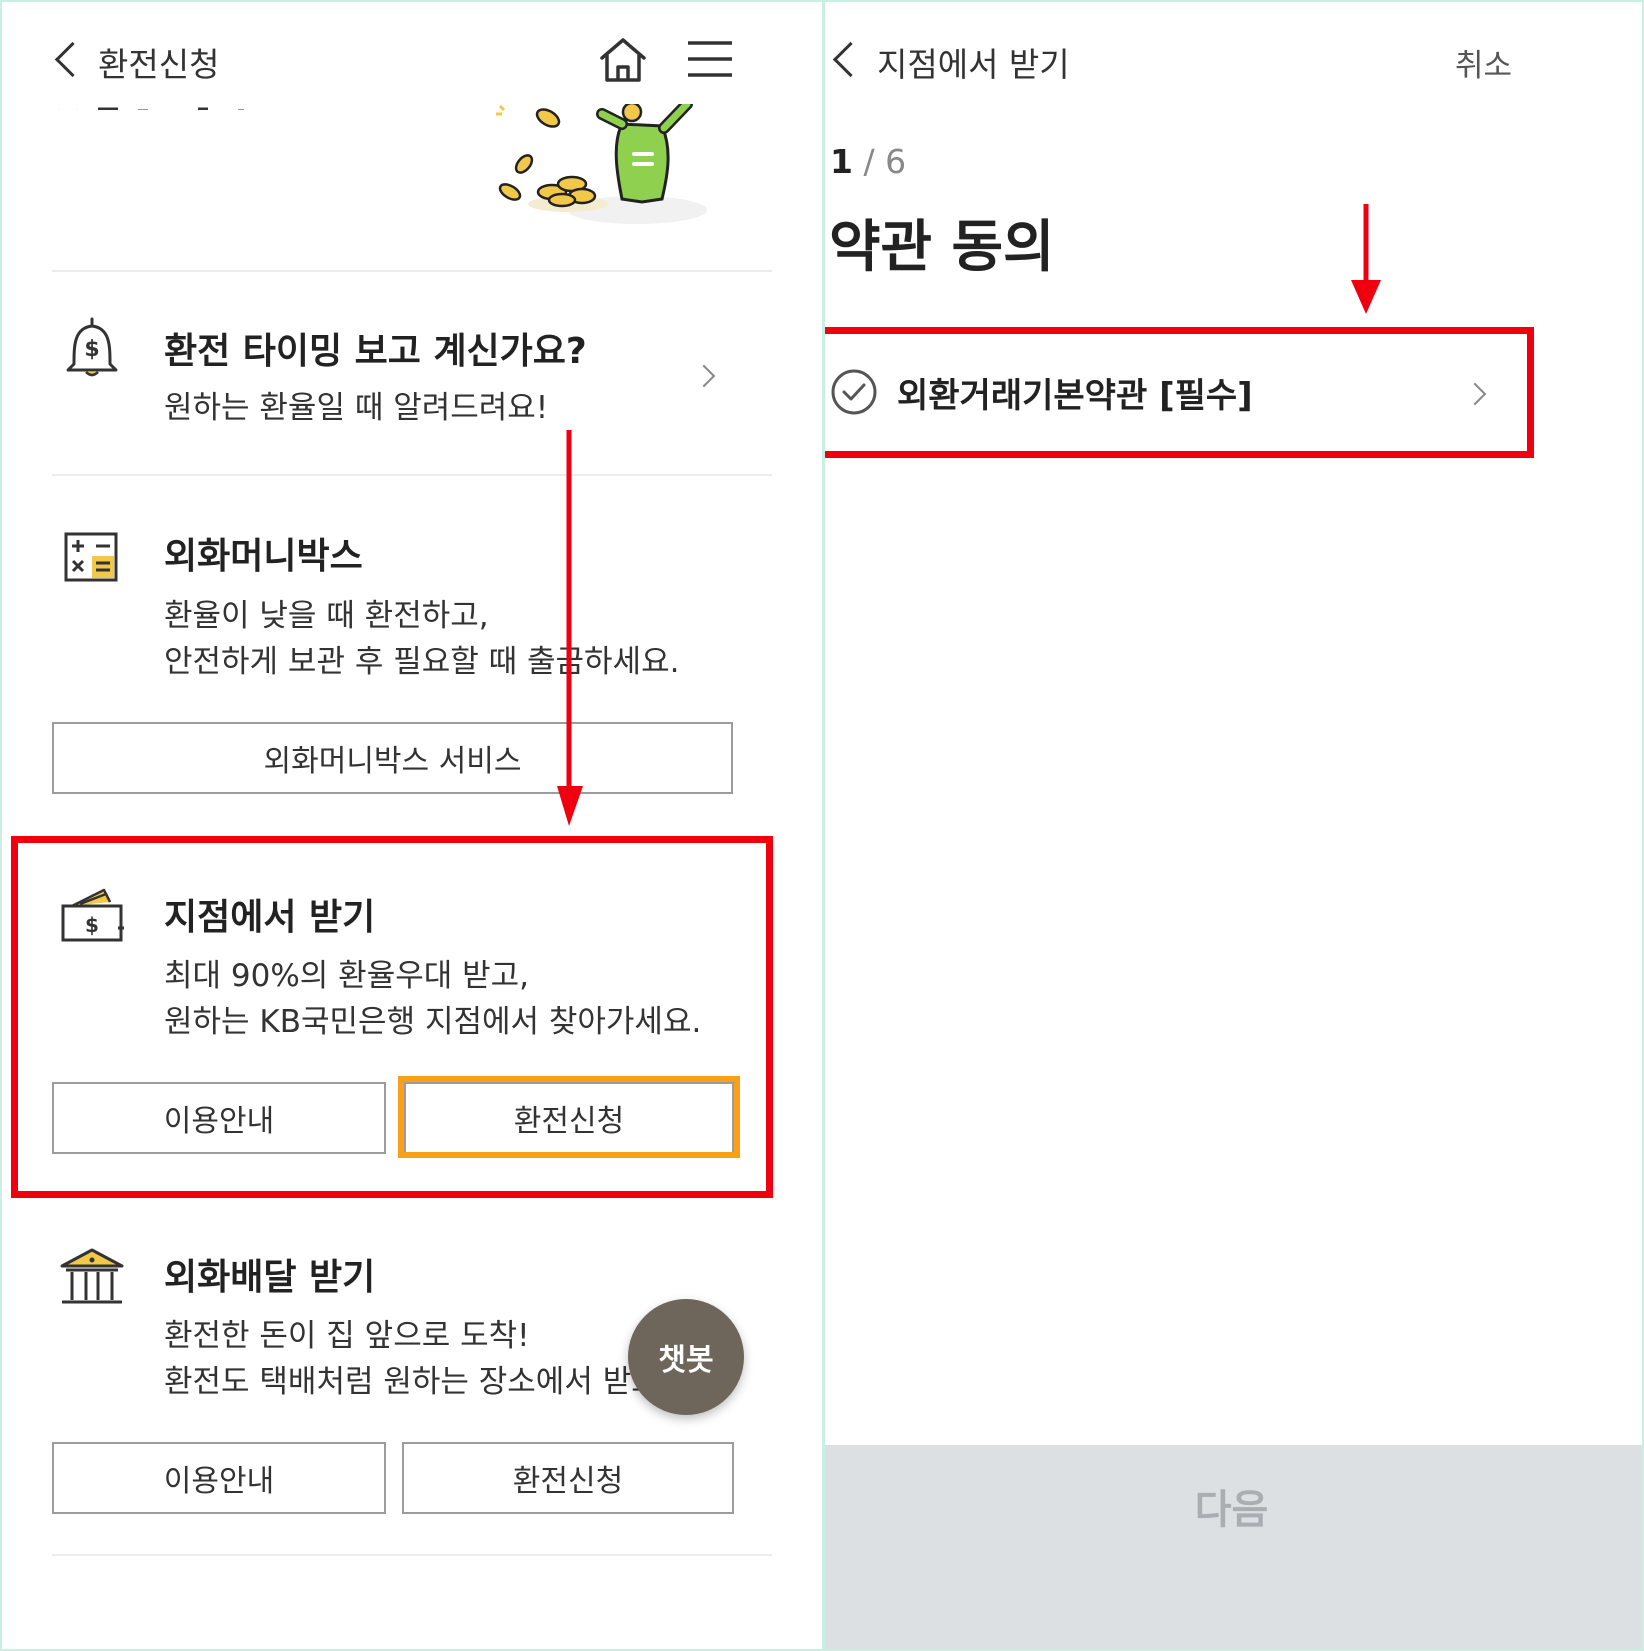  Describe the element at coordinates (704, 376) in the screenshot. I see `chevron-right-icon` at that location.